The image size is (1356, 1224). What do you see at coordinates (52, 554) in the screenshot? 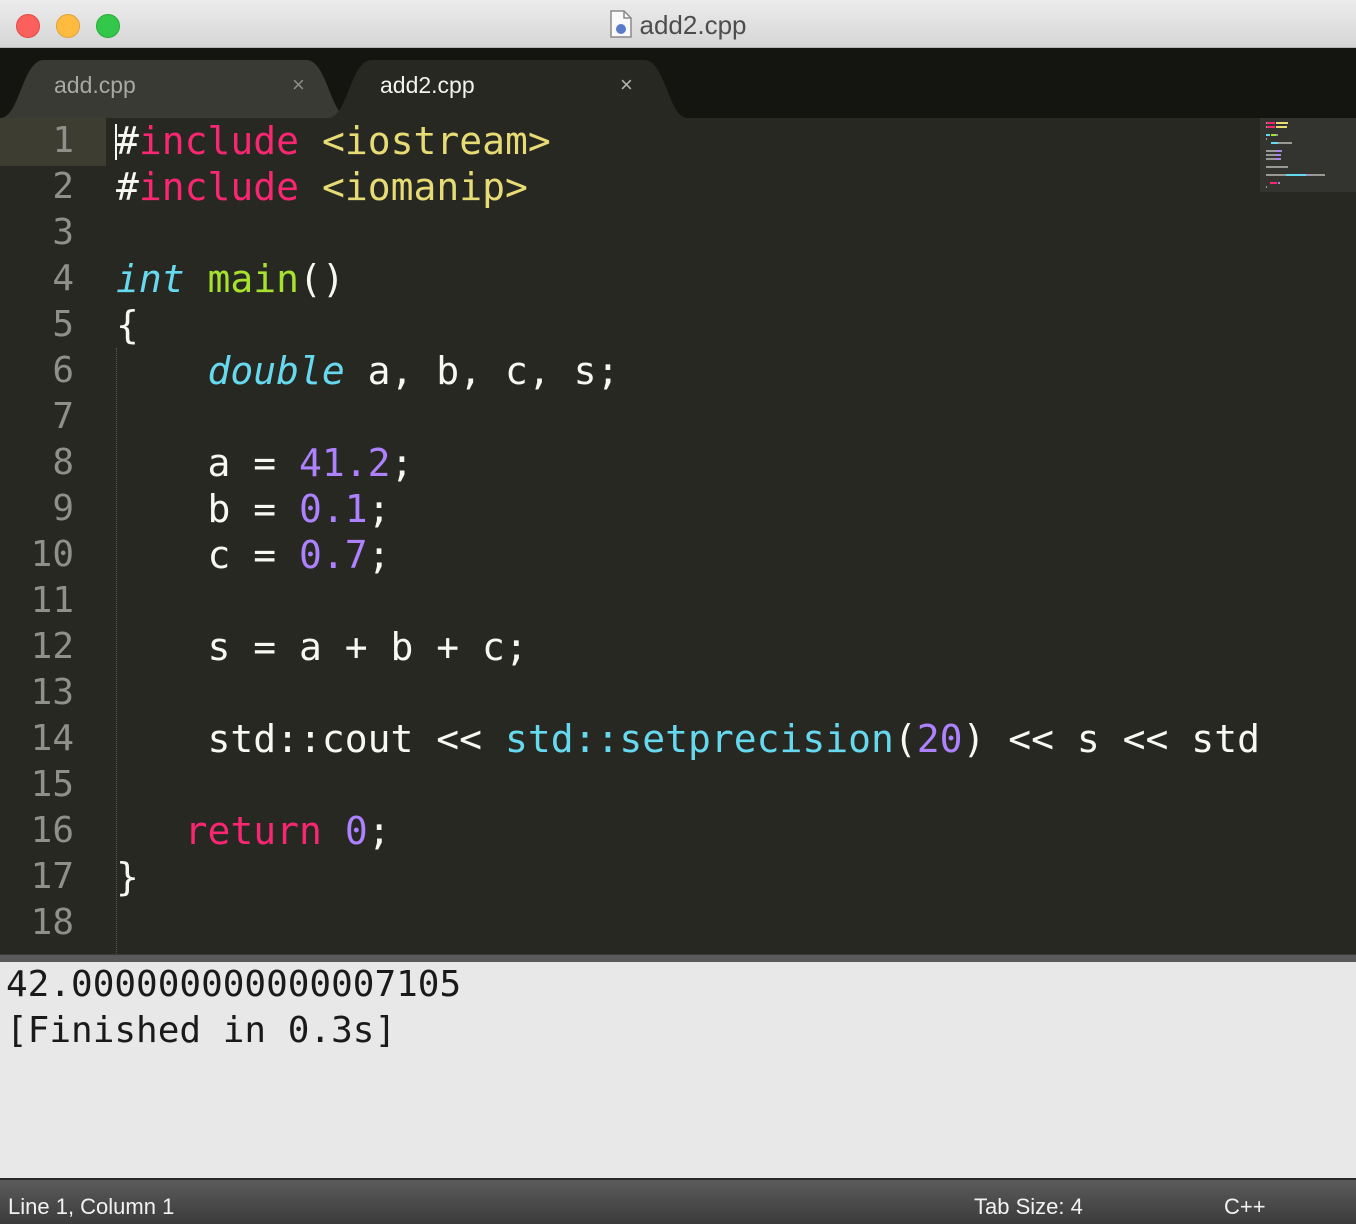
I see `line-number: 10` at bounding box center [52, 554].